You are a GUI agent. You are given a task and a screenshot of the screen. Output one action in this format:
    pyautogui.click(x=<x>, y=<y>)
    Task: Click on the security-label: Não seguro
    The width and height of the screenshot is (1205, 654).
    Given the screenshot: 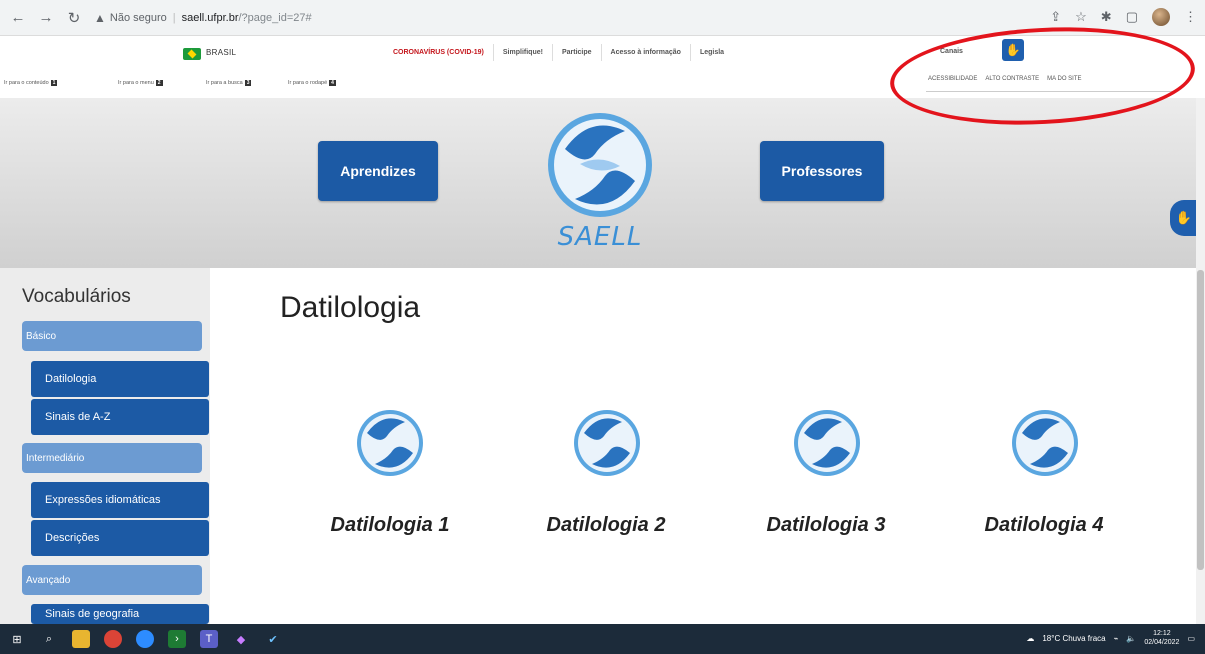 What is the action you would take?
    pyautogui.click(x=138, y=17)
    